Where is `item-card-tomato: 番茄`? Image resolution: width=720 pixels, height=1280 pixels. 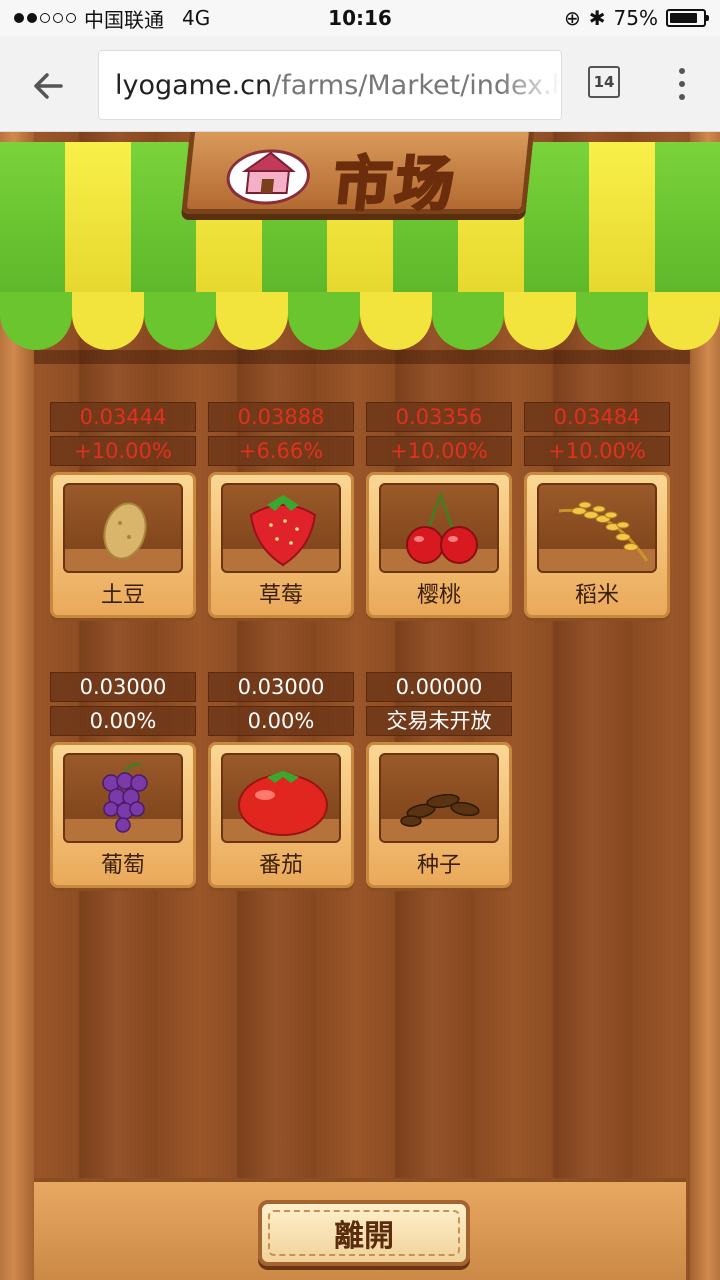
item-card-tomato: 番茄 is located at coordinates (281, 815).